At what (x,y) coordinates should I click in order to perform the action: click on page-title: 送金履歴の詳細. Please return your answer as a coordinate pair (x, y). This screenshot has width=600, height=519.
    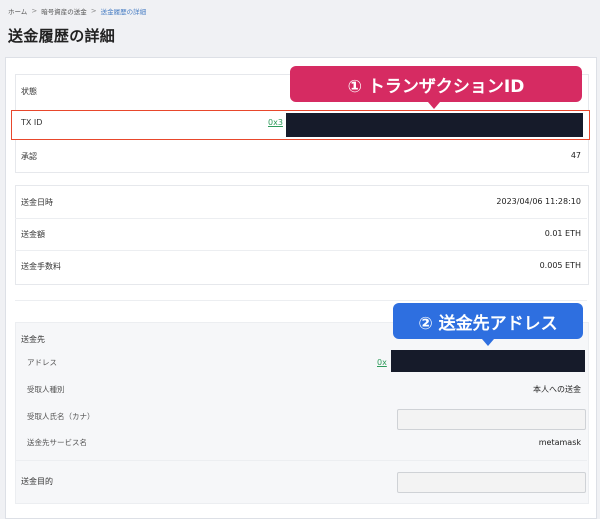
    Looking at the image, I should click on (62, 36).